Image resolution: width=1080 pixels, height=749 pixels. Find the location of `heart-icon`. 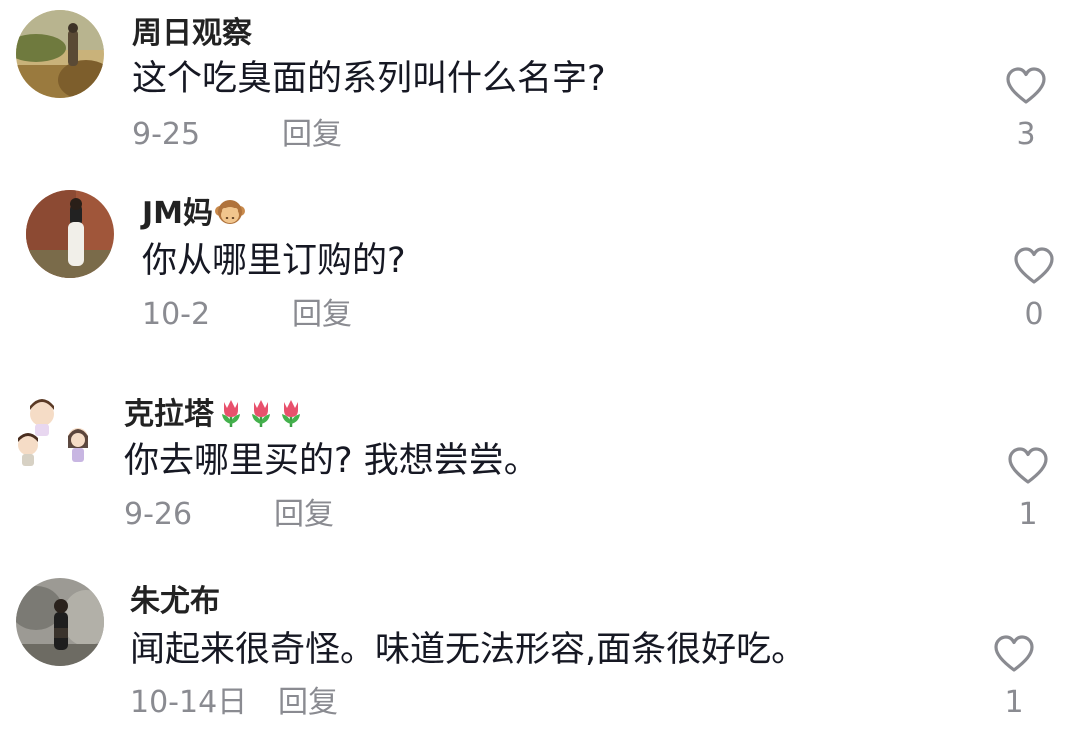

heart-icon is located at coordinates (1014, 654).